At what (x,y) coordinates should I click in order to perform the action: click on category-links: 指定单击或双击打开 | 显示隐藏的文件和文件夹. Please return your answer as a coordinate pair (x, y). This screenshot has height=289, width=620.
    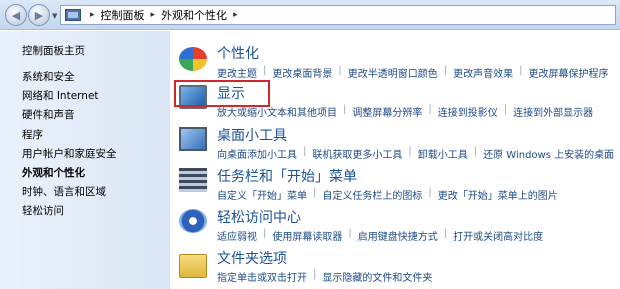
    Looking at the image, I should click on (324, 276).